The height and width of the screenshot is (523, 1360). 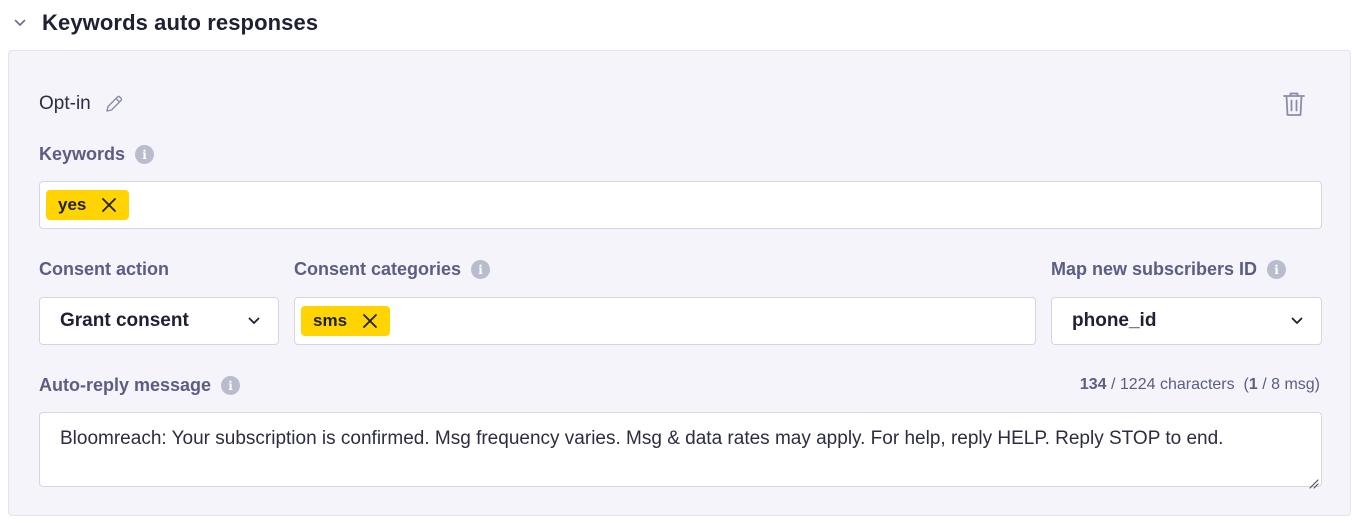 I want to click on auto-reply-label-text: Auto-reply message, so click(x=125, y=385).